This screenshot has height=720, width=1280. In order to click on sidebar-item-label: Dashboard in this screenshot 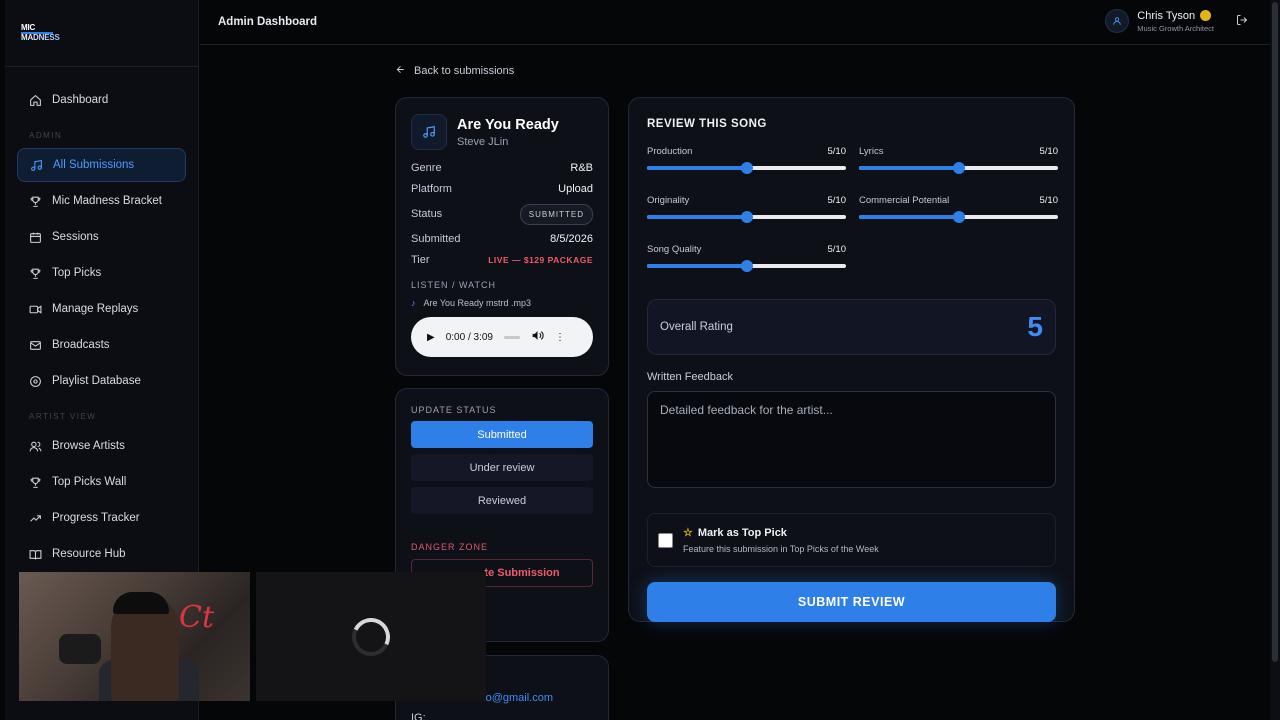, I will do `click(80, 100)`.